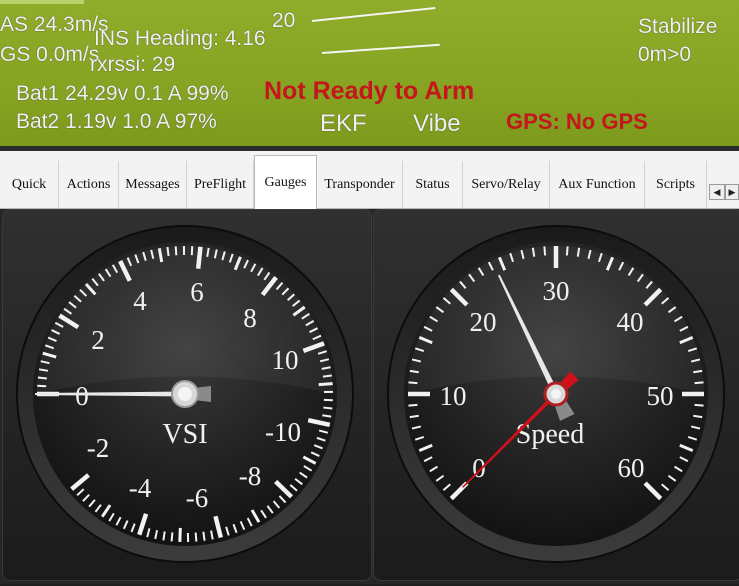 The width and height of the screenshot is (739, 586). I want to click on tab-messages: Messages, so click(153, 184).